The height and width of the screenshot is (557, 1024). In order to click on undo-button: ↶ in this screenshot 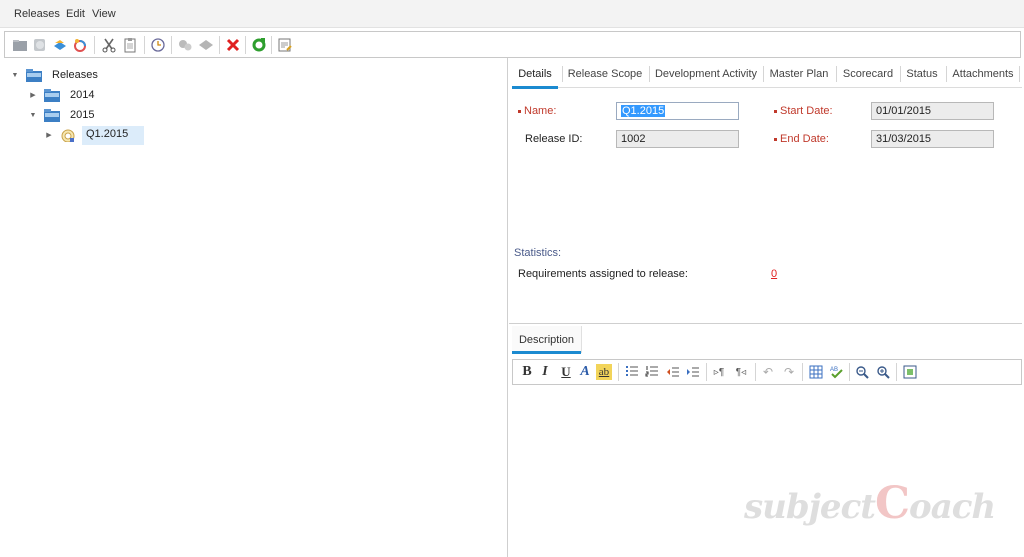, I will do `click(768, 372)`.